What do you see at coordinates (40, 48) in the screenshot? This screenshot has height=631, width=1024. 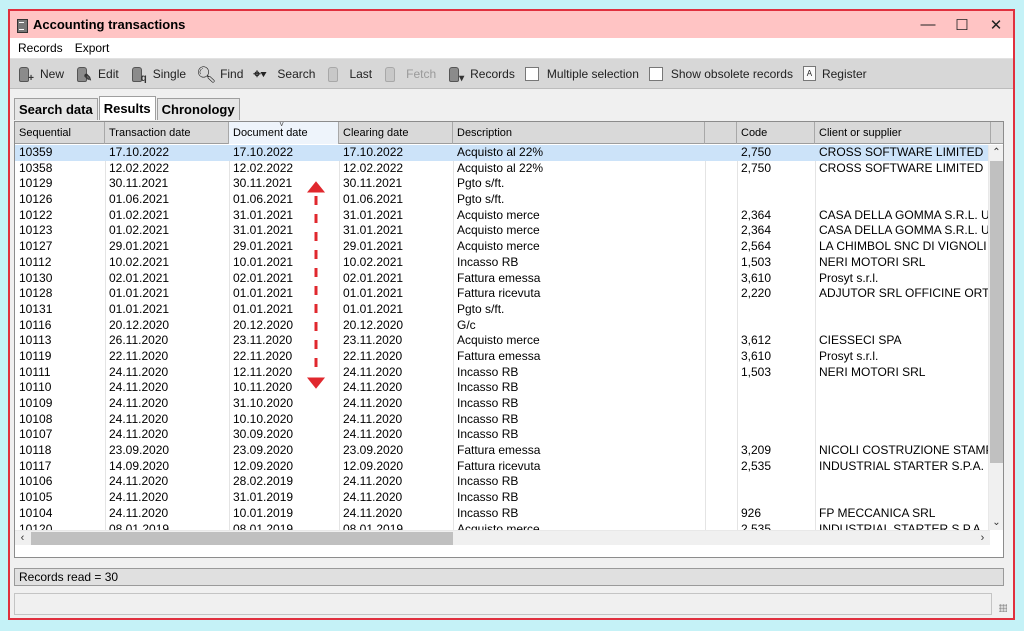 I see `menu-records: Records` at bounding box center [40, 48].